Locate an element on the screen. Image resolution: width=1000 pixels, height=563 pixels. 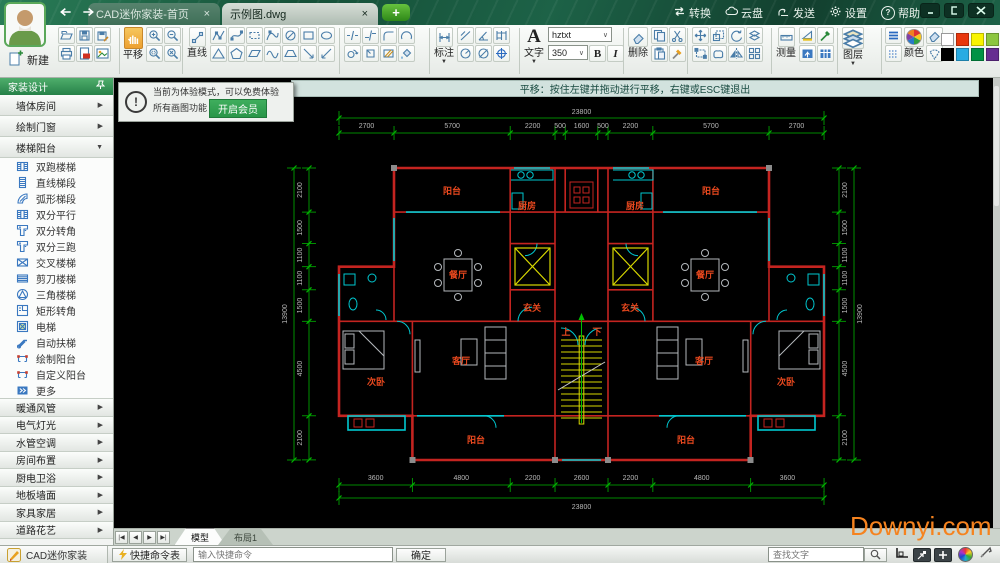
sidebar-item: 绘制阳台 is located at coordinates (56, 358).